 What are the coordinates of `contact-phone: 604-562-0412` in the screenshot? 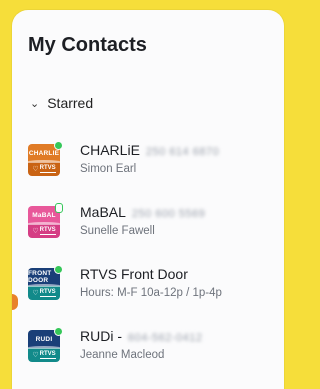 It's located at (165, 338).